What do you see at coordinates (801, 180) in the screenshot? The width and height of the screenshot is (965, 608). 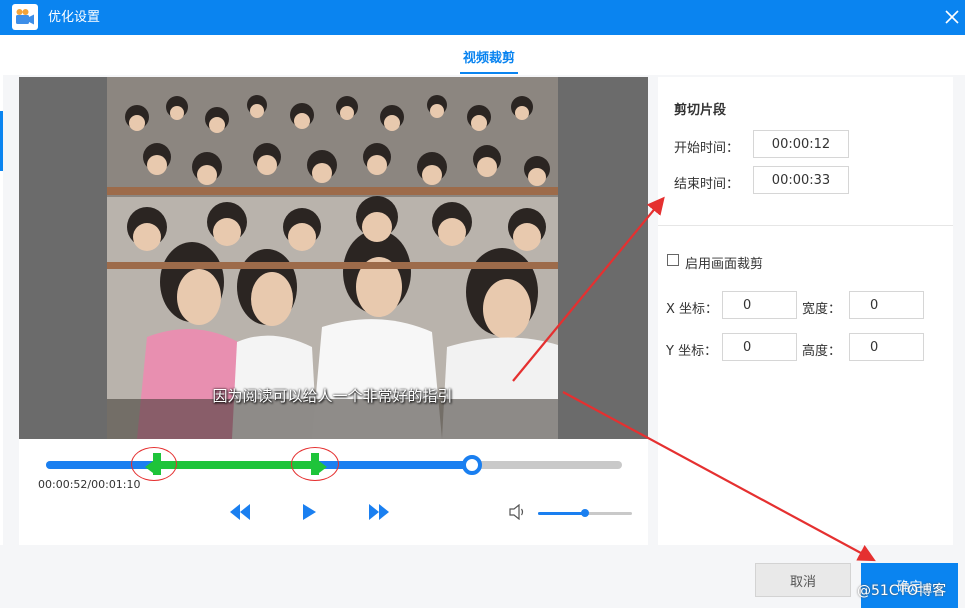 I see `end-time-input` at bounding box center [801, 180].